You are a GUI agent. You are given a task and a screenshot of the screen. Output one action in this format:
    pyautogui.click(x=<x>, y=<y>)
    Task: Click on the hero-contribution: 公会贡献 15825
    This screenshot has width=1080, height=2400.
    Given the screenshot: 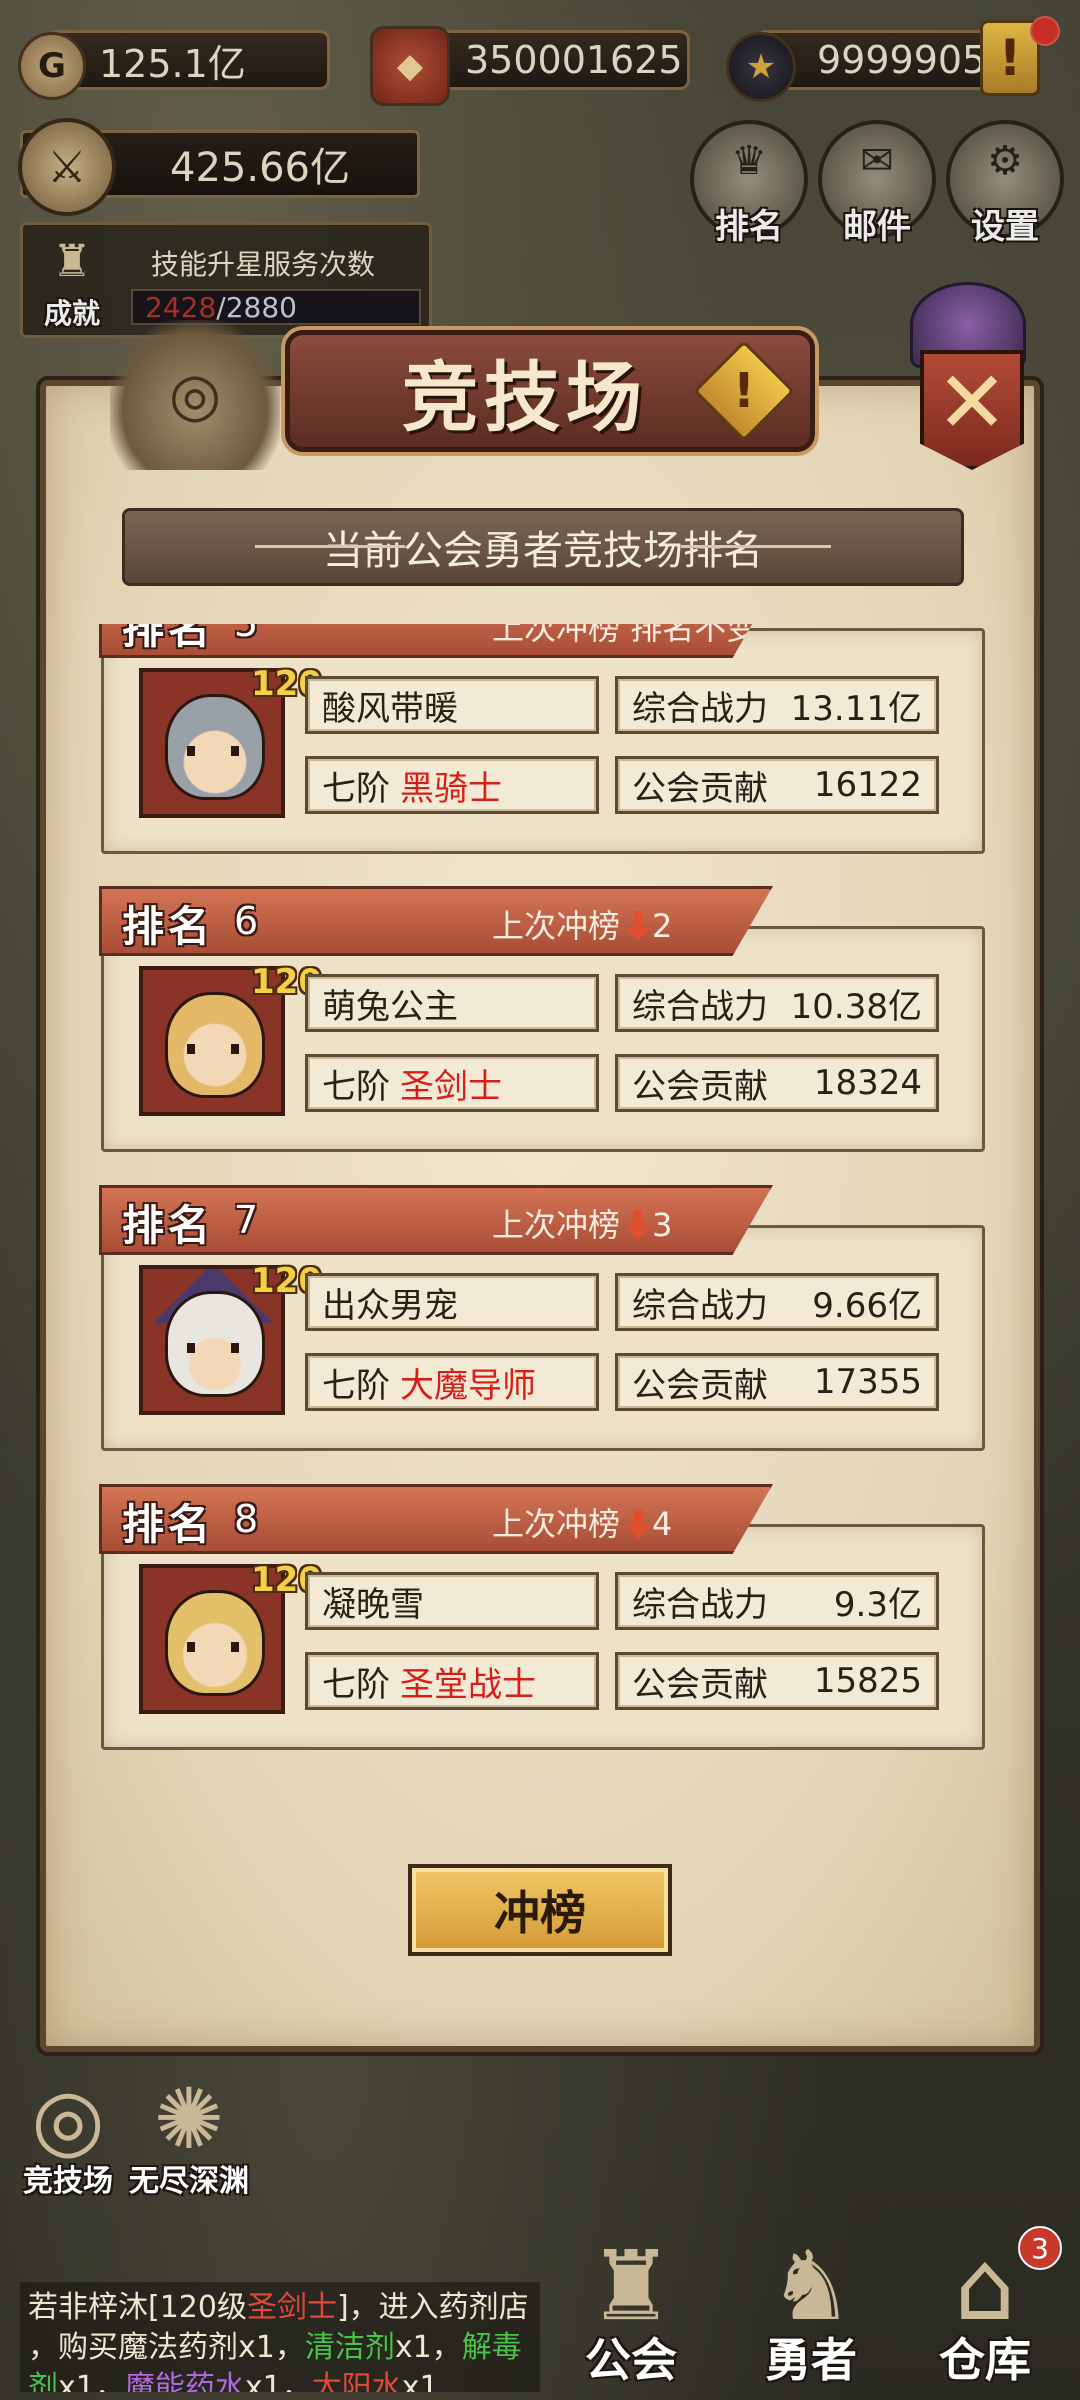 What is the action you would take?
    pyautogui.click(x=777, y=1681)
    